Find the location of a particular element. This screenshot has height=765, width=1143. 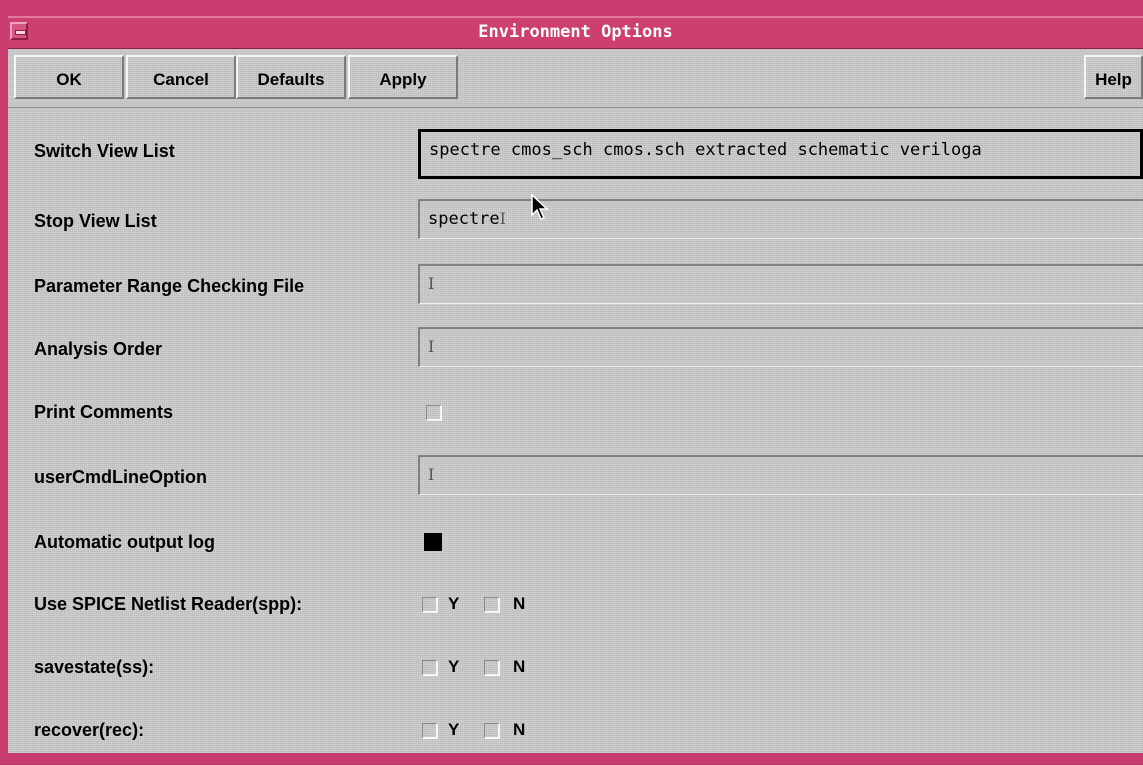

savestate-n-label: N is located at coordinates (519, 666).